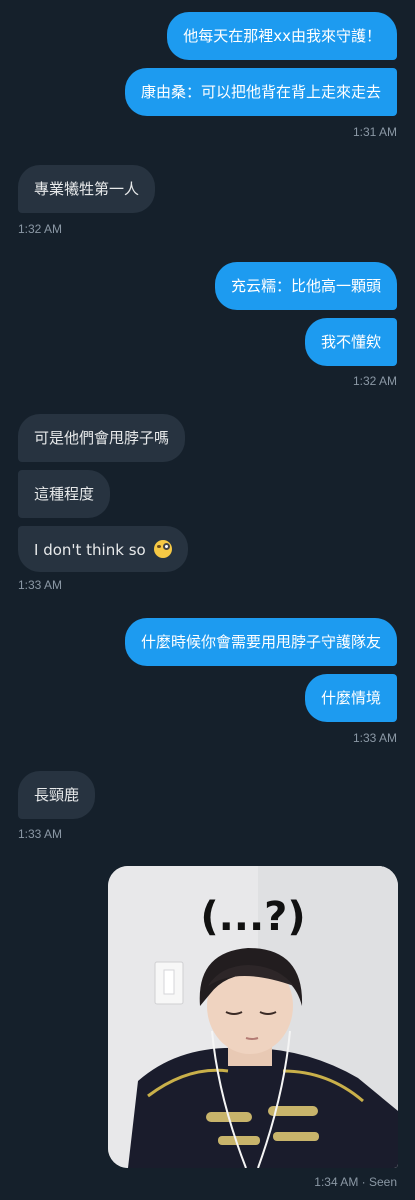  Describe the element at coordinates (90, 550) in the screenshot. I see `message-text: I don't think so` at that location.